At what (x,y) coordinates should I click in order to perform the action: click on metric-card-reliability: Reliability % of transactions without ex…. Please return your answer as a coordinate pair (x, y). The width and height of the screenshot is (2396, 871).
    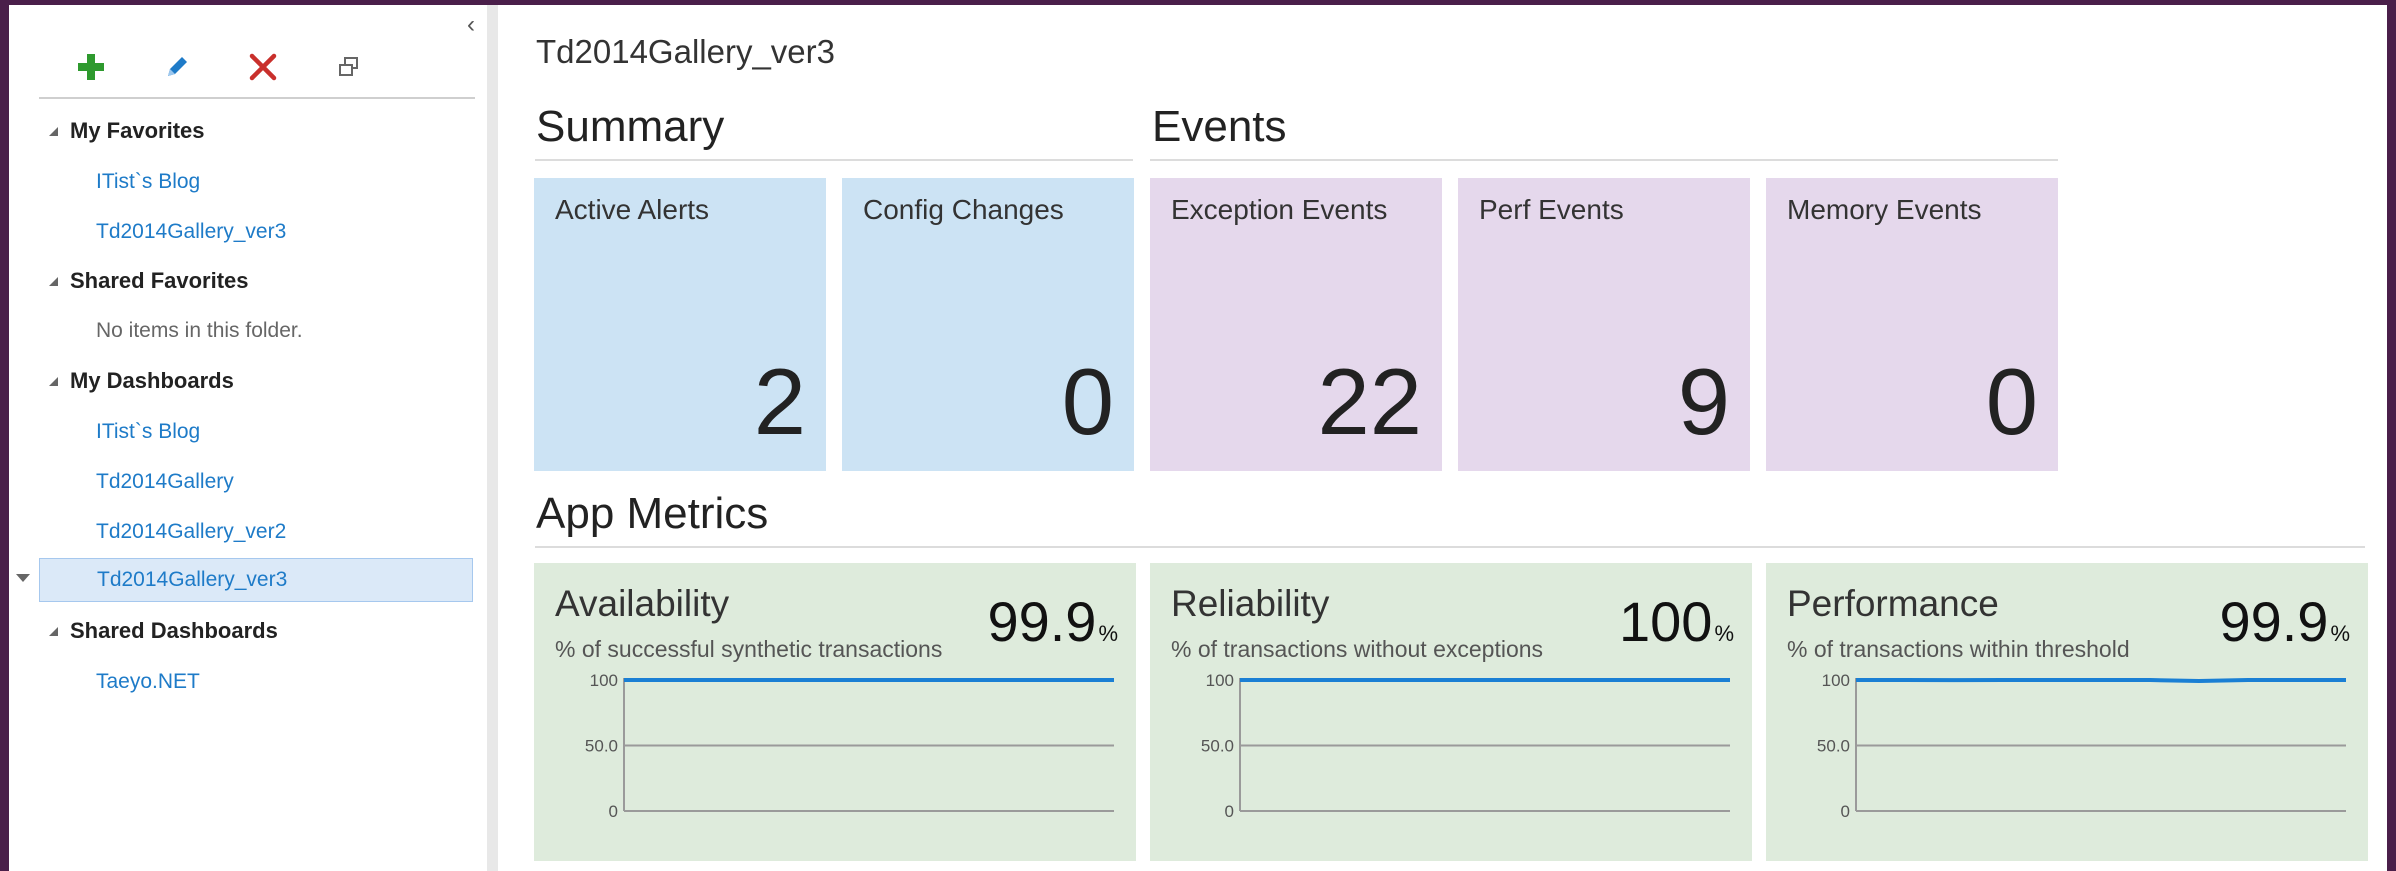
    Looking at the image, I should click on (1451, 712).